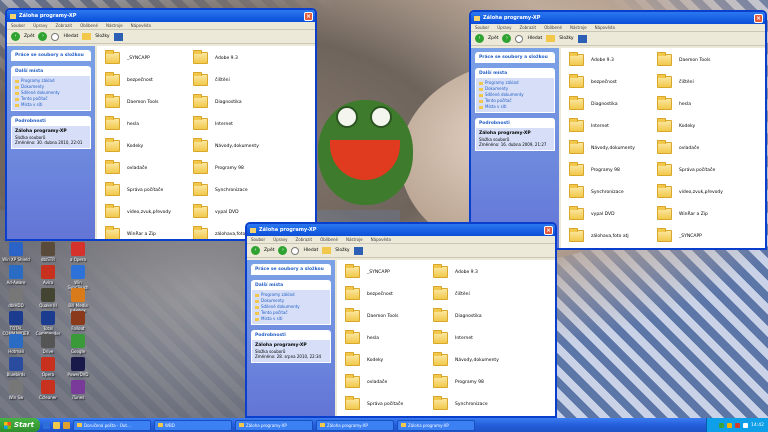  Describe the element at coordinates (16, 275) in the screenshot. I see `desktop-icon: Ad-Aware` at that location.